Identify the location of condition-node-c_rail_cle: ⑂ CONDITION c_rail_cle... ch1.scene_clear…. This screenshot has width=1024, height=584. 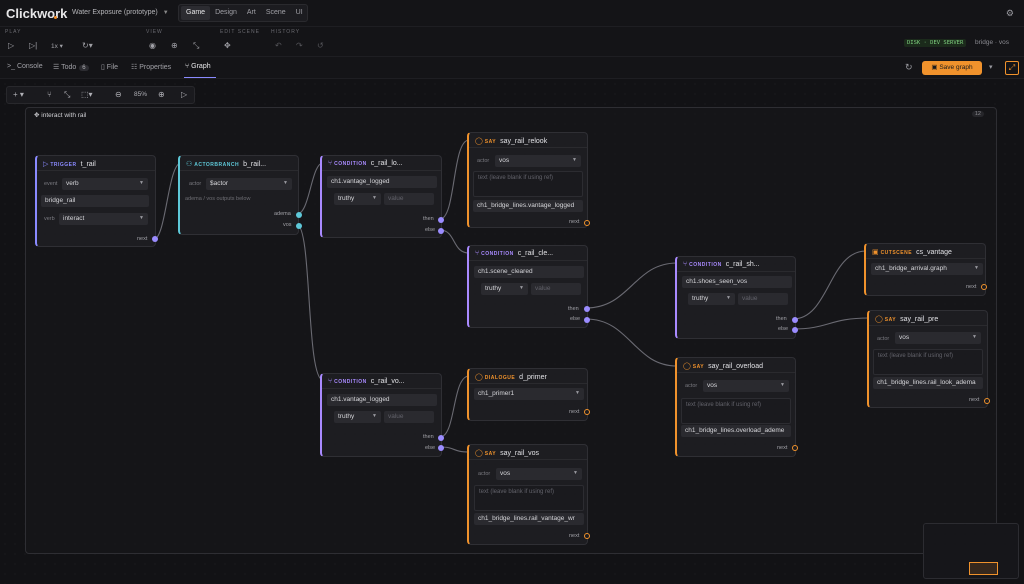
(528, 286).